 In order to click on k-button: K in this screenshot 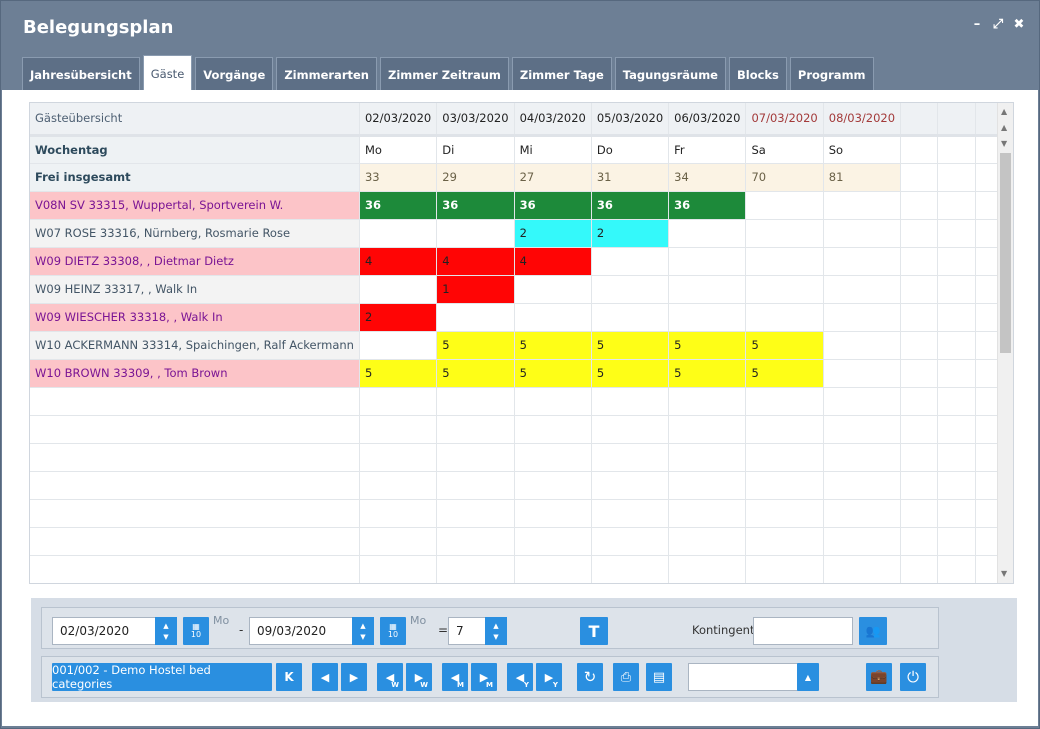, I will do `click(289, 677)`.